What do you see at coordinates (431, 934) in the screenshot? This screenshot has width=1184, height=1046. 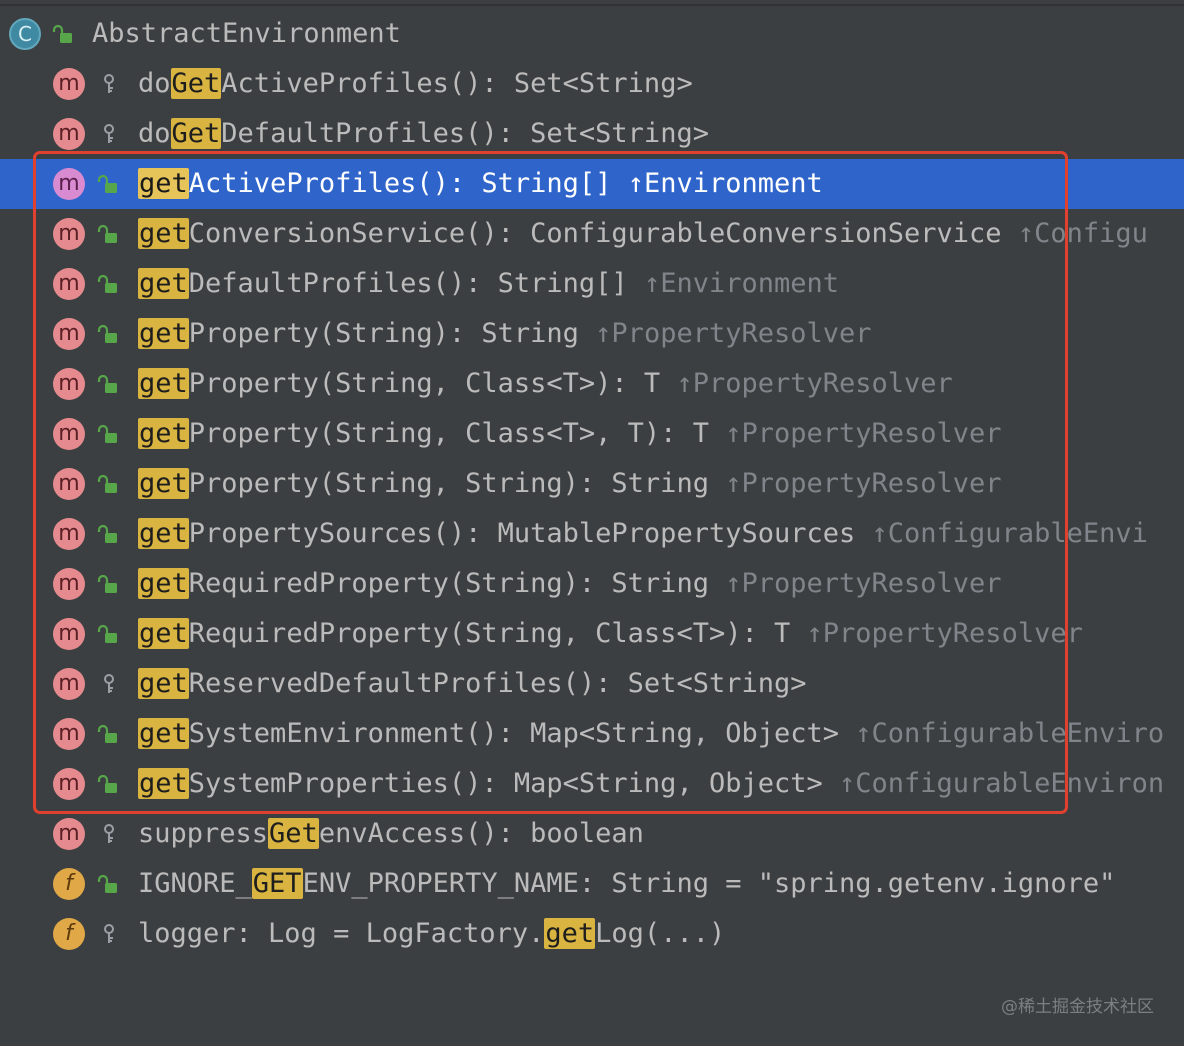 I see `member-signature: logger: Log = LogFactory.getLog(...)` at bounding box center [431, 934].